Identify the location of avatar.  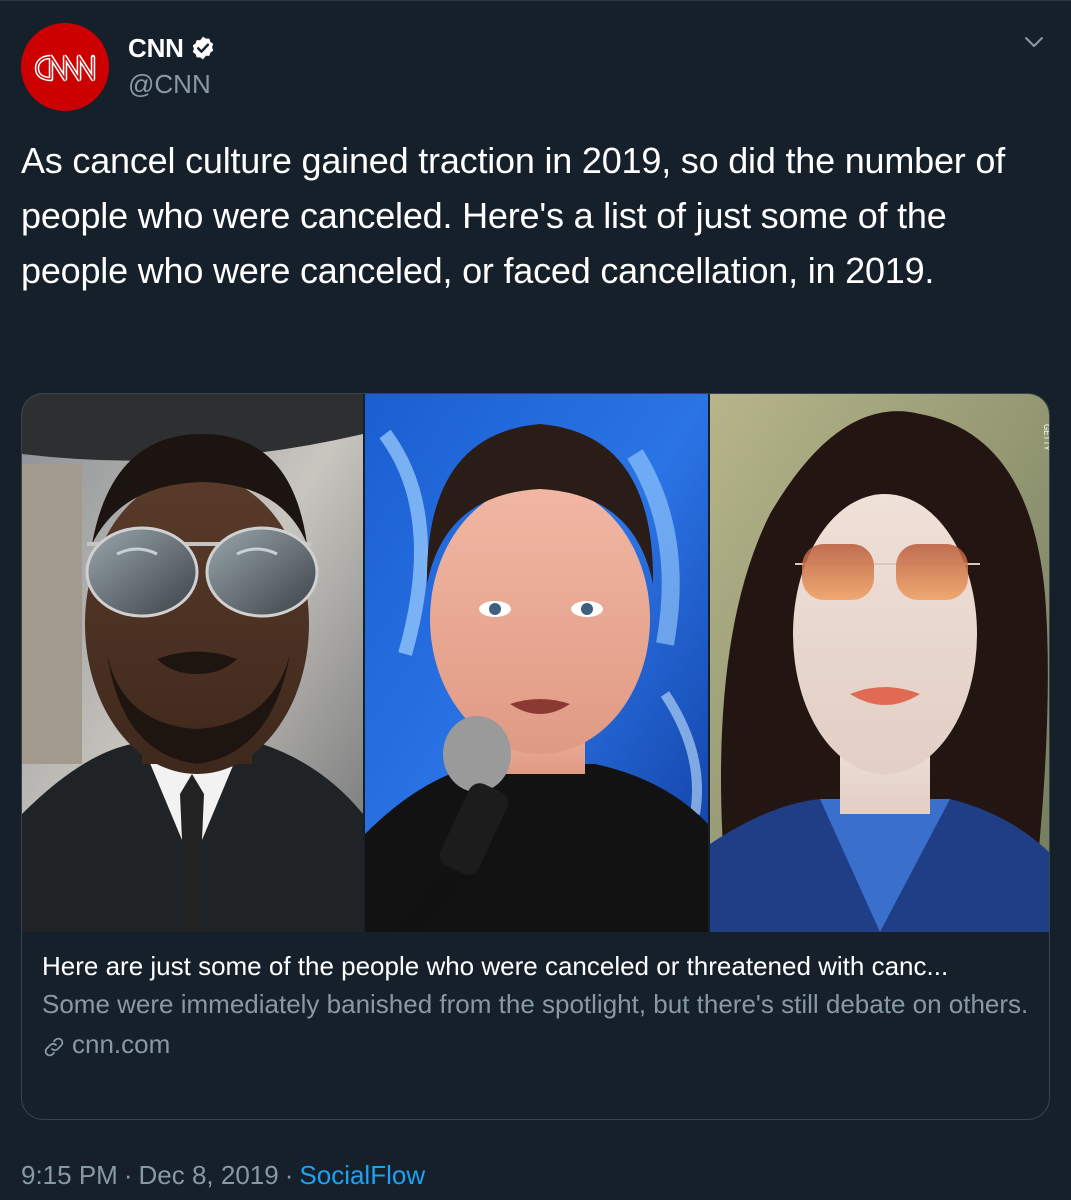
(65, 67).